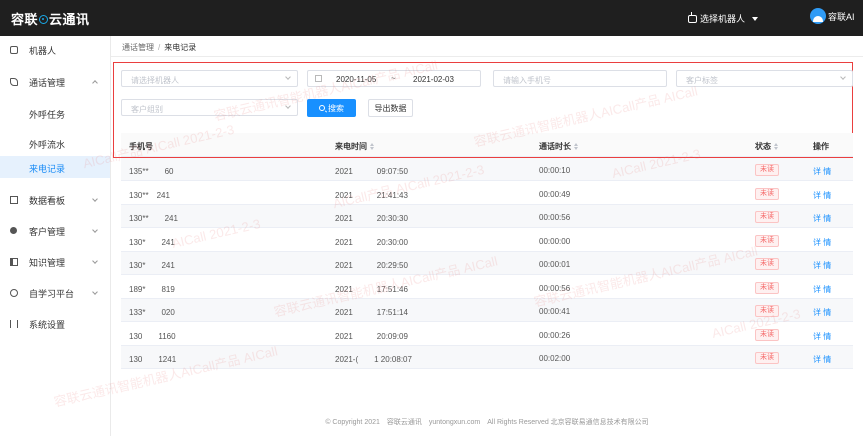  What do you see at coordinates (44, 19) in the screenshot?
I see `logo-dot-icon` at bounding box center [44, 19].